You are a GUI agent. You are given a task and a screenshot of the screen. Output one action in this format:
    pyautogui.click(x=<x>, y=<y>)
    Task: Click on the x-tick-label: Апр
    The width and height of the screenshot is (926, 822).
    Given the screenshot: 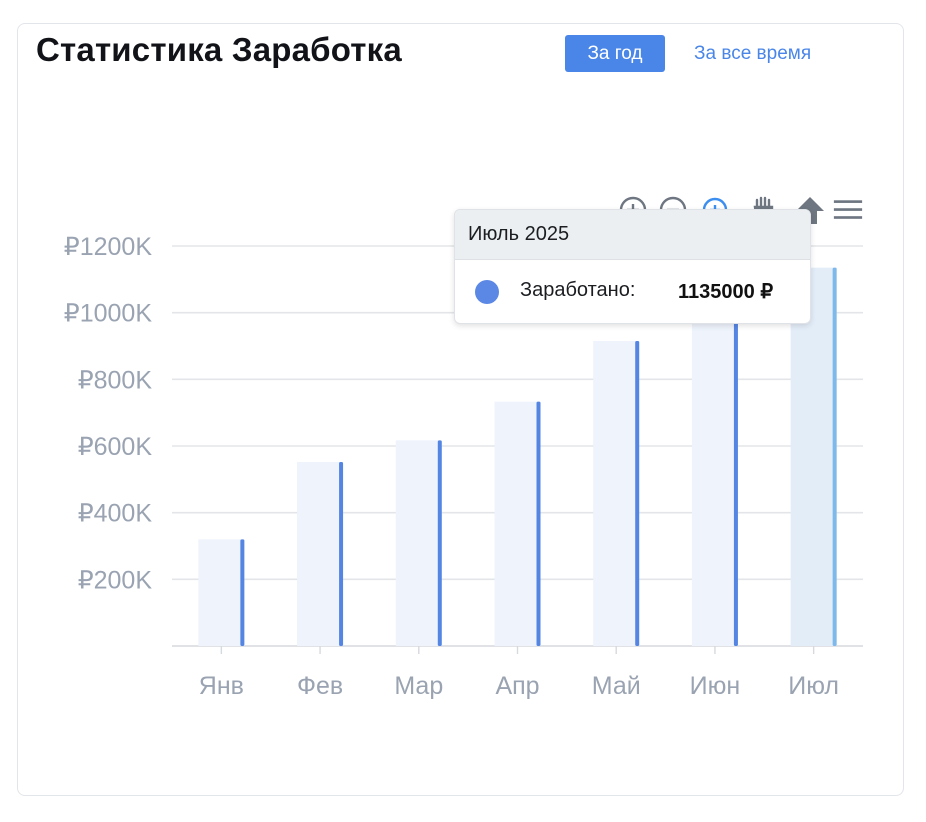 What is the action you would take?
    pyautogui.click(x=517, y=686)
    